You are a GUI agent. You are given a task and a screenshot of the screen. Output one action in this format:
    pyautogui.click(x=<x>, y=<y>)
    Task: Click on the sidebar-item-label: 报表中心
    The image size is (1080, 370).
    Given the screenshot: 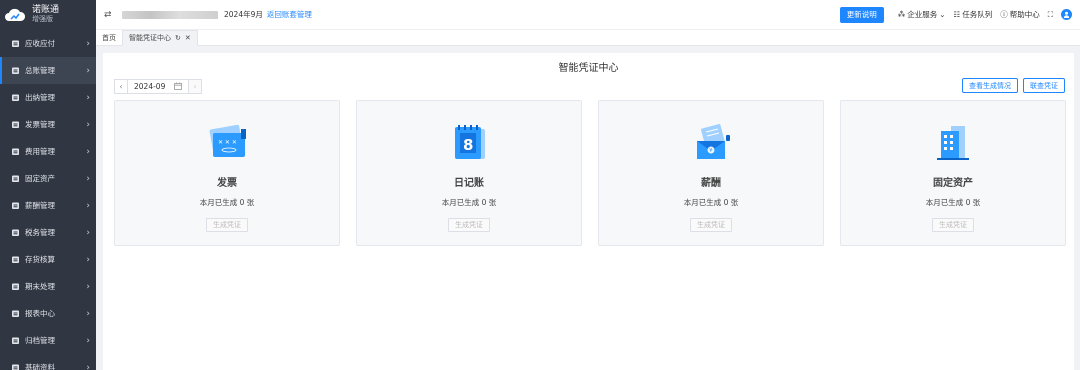 What is the action you would take?
    pyautogui.click(x=40, y=313)
    